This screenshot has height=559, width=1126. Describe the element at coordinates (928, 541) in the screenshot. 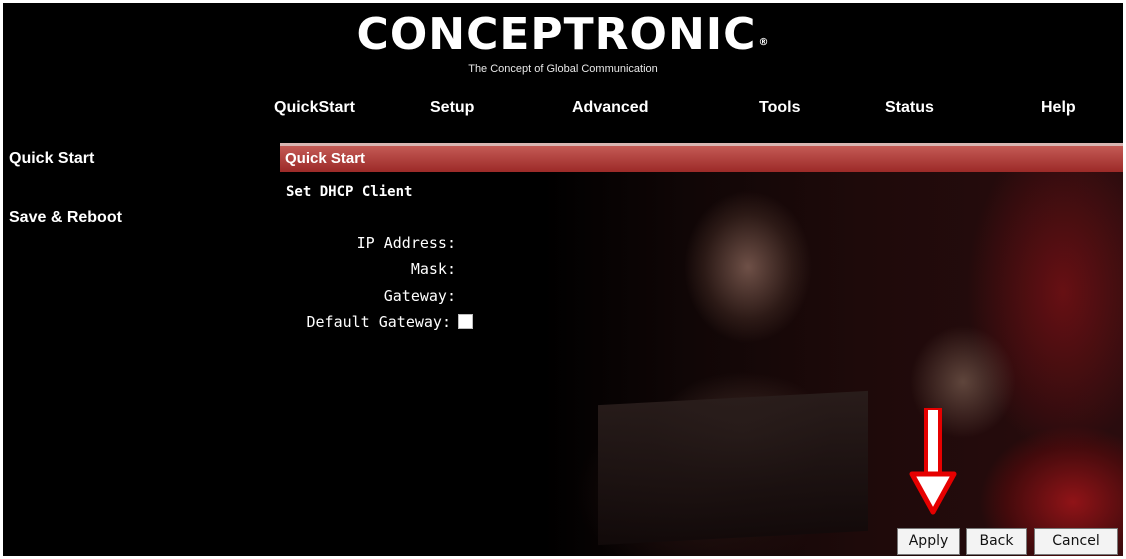

I see `apply-button: Apply` at that location.